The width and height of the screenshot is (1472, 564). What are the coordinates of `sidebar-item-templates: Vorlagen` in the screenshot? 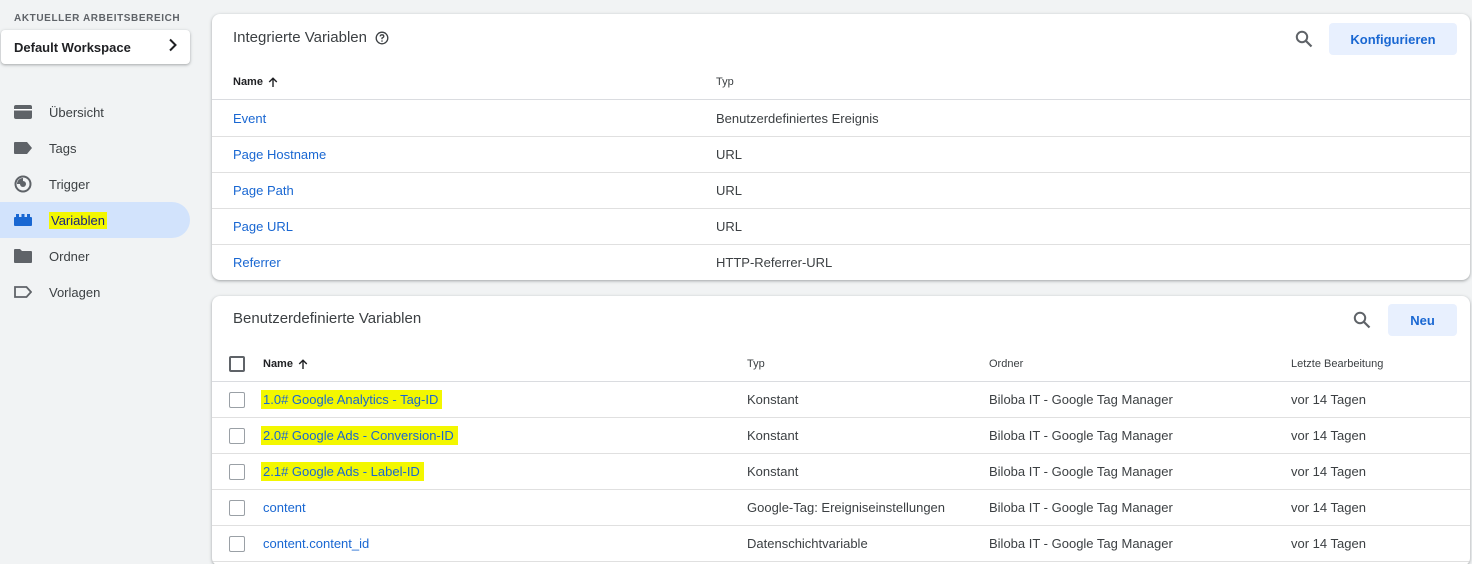 It's located at (100, 292).